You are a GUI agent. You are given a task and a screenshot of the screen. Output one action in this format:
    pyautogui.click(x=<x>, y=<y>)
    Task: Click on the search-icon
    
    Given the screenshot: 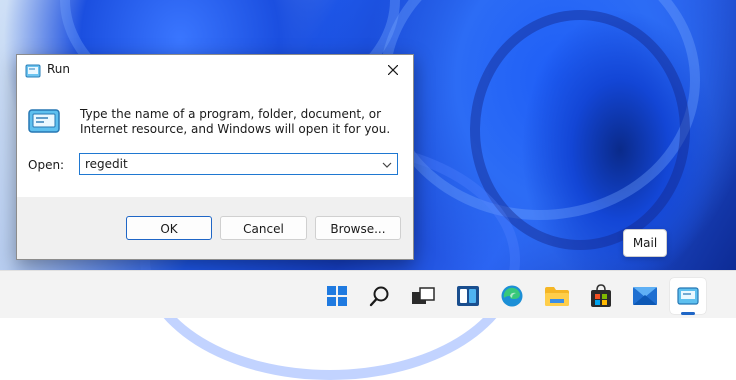 What is the action you would take?
    pyautogui.click(x=379, y=296)
    